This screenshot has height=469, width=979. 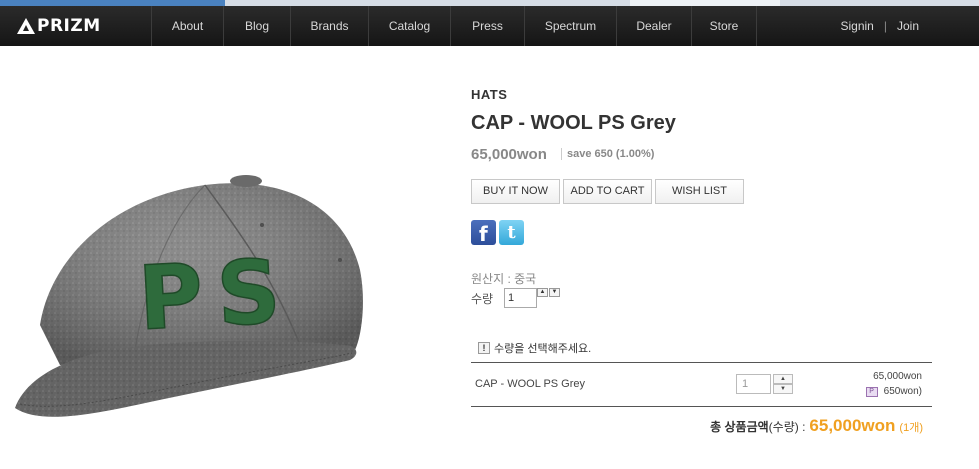 What do you see at coordinates (504, 279) in the screenshot?
I see `origin-info: 원산지 : 중국` at bounding box center [504, 279].